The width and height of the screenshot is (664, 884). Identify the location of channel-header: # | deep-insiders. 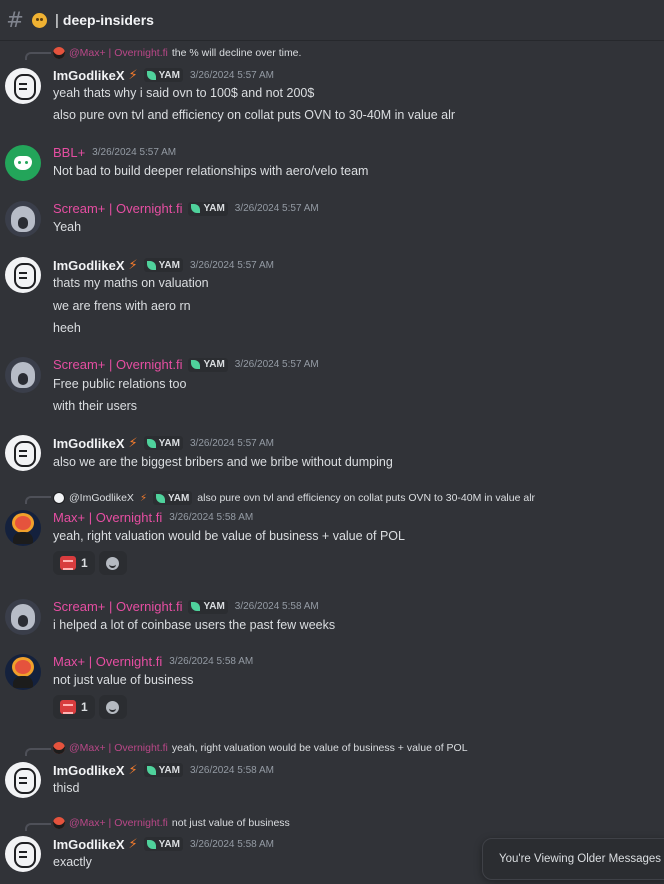
(332, 20).